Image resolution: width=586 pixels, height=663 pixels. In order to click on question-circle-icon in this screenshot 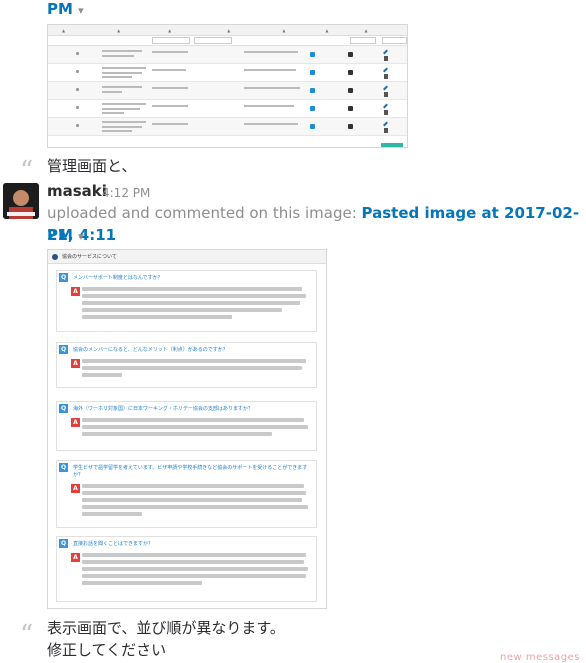, I will do `click(55, 256)`.